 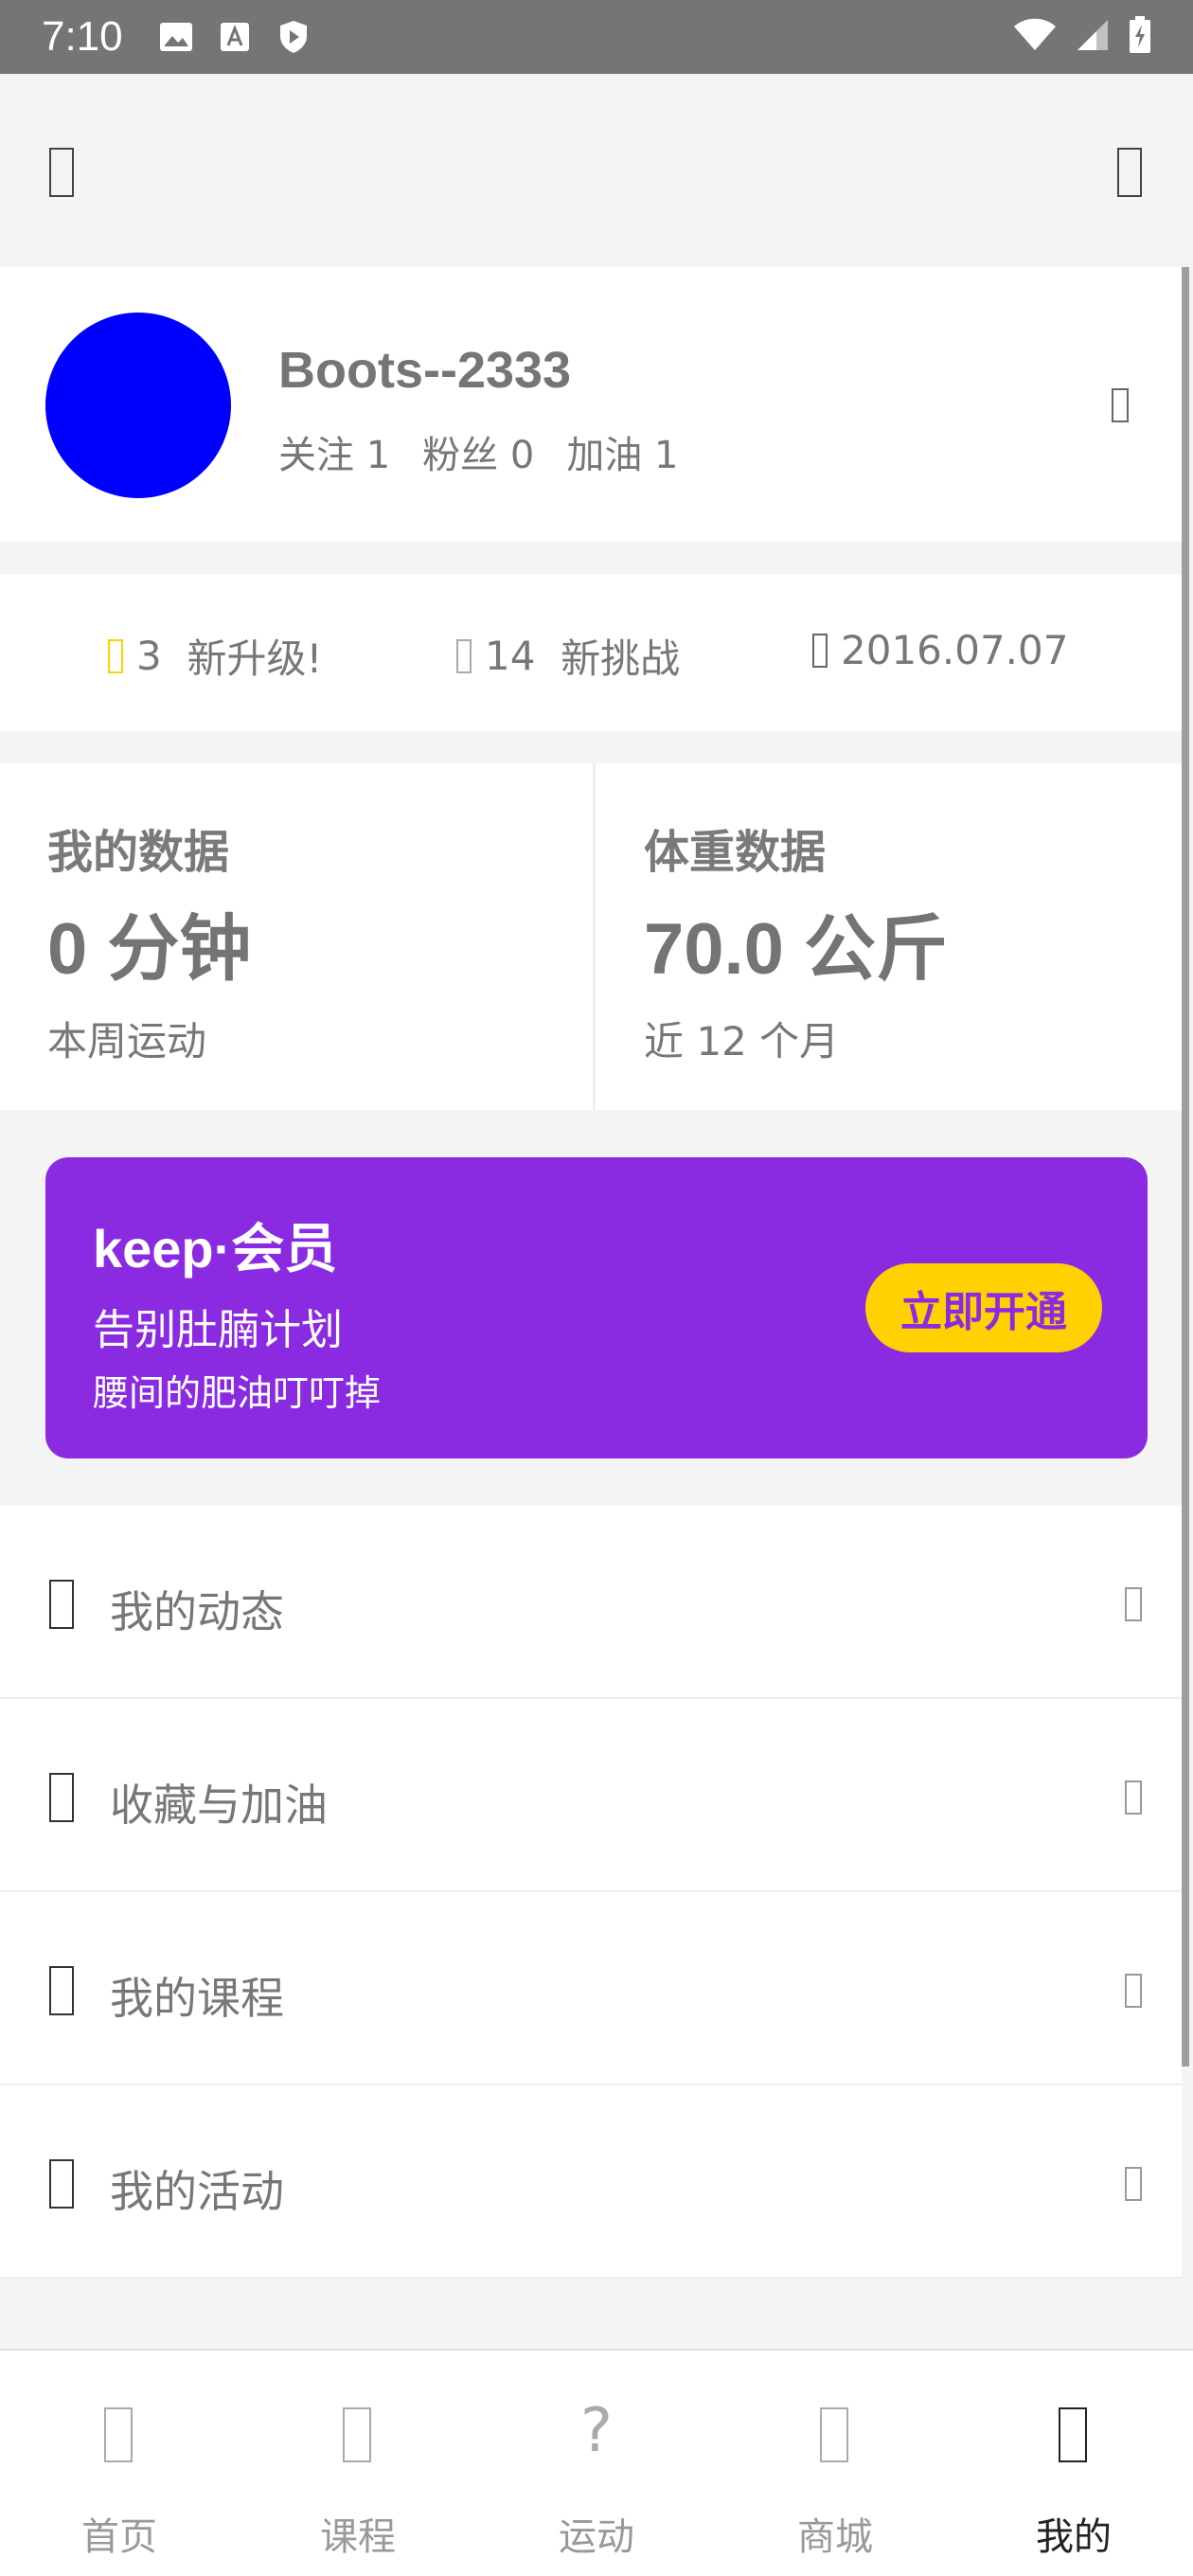 What do you see at coordinates (955, 650) in the screenshot?
I see `stat-date-text: 2016.07.07` at bounding box center [955, 650].